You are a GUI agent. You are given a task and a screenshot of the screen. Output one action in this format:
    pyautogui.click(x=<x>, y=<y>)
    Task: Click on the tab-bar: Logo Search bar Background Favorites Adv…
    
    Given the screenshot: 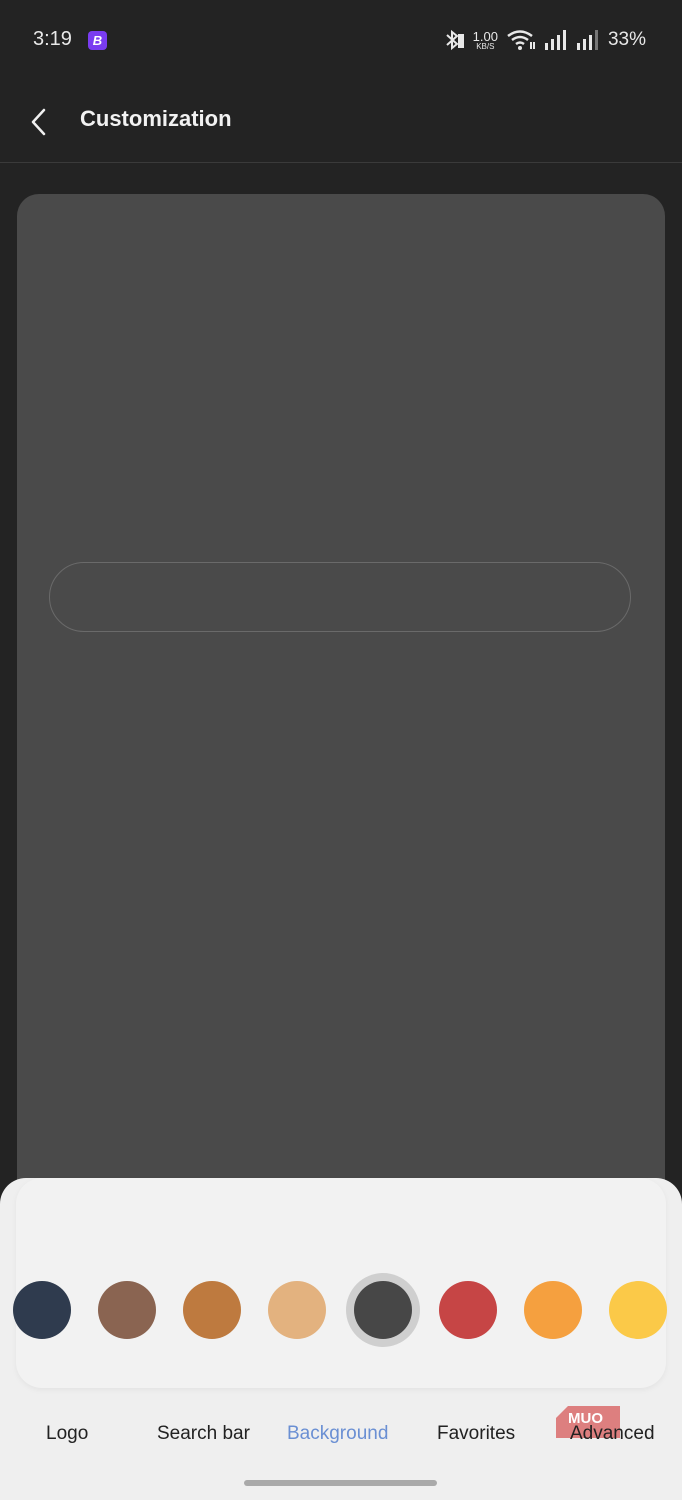 What is the action you would take?
    pyautogui.click(x=341, y=1438)
    